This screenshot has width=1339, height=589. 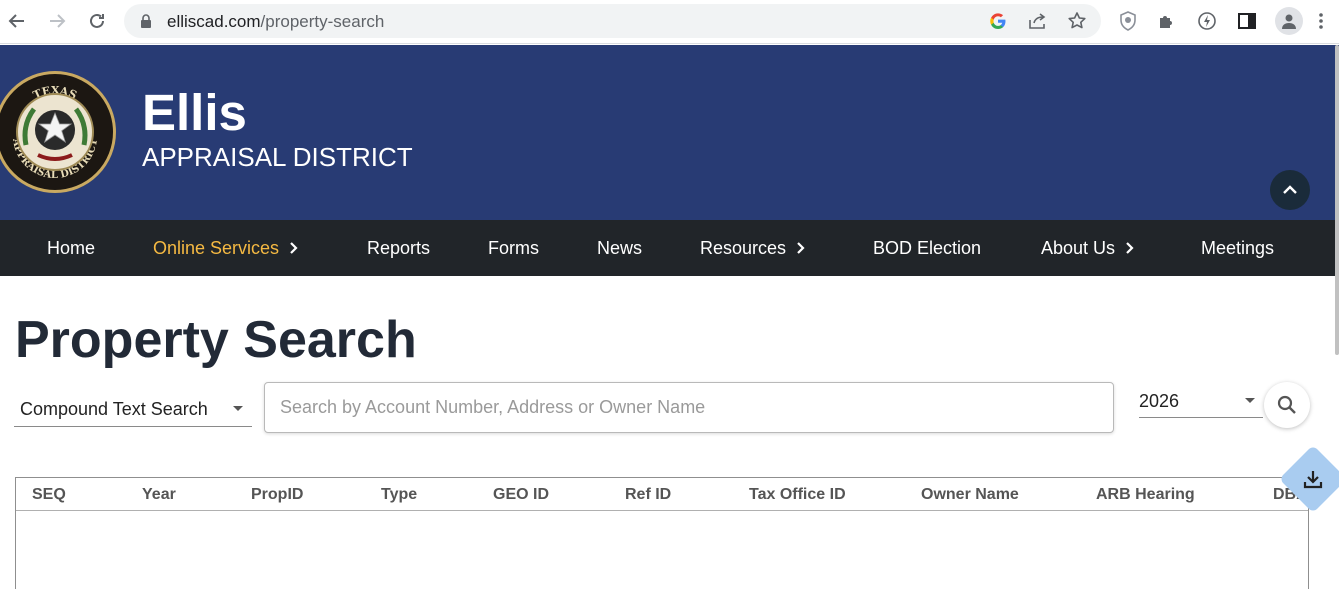 I want to click on texas-seal-logo: TEXAS APPRAISAL DISTRICT, so click(x=58, y=132).